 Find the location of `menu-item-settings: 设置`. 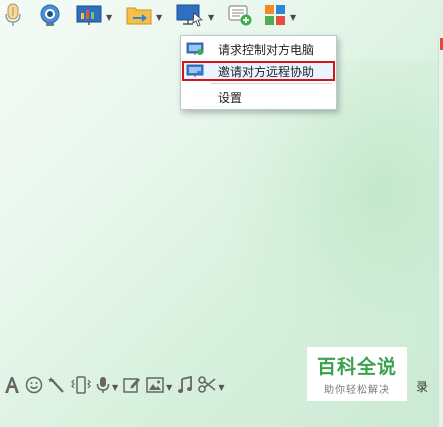

menu-item-settings: 设置 is located at coordinates (258, 97).